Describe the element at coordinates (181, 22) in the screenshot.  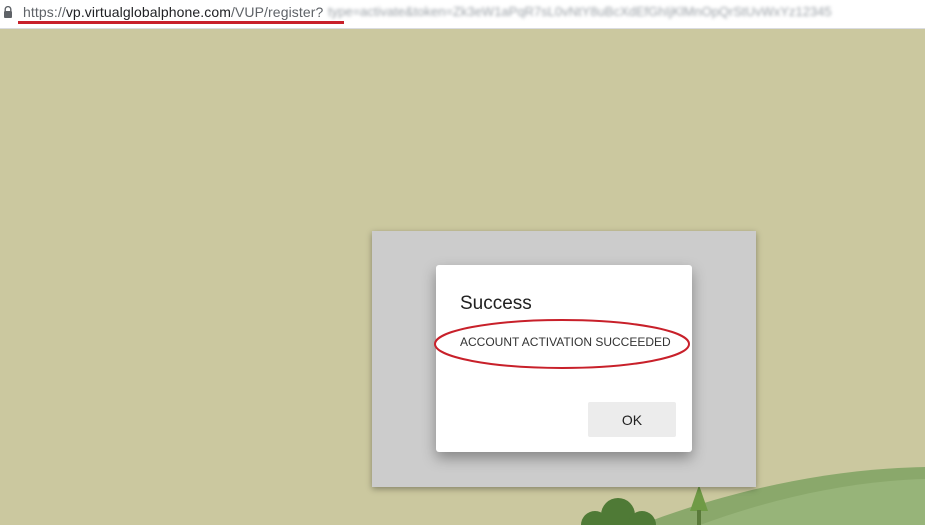
I see `url-annotation-underline` at that location.